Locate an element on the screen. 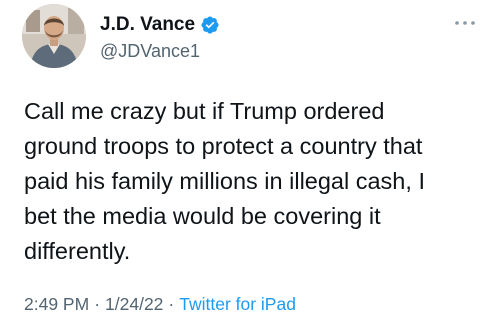 The width and height of the screenshot is (500, 329). author-name-row: J.D. Vance is located at coordinates (160, 25).